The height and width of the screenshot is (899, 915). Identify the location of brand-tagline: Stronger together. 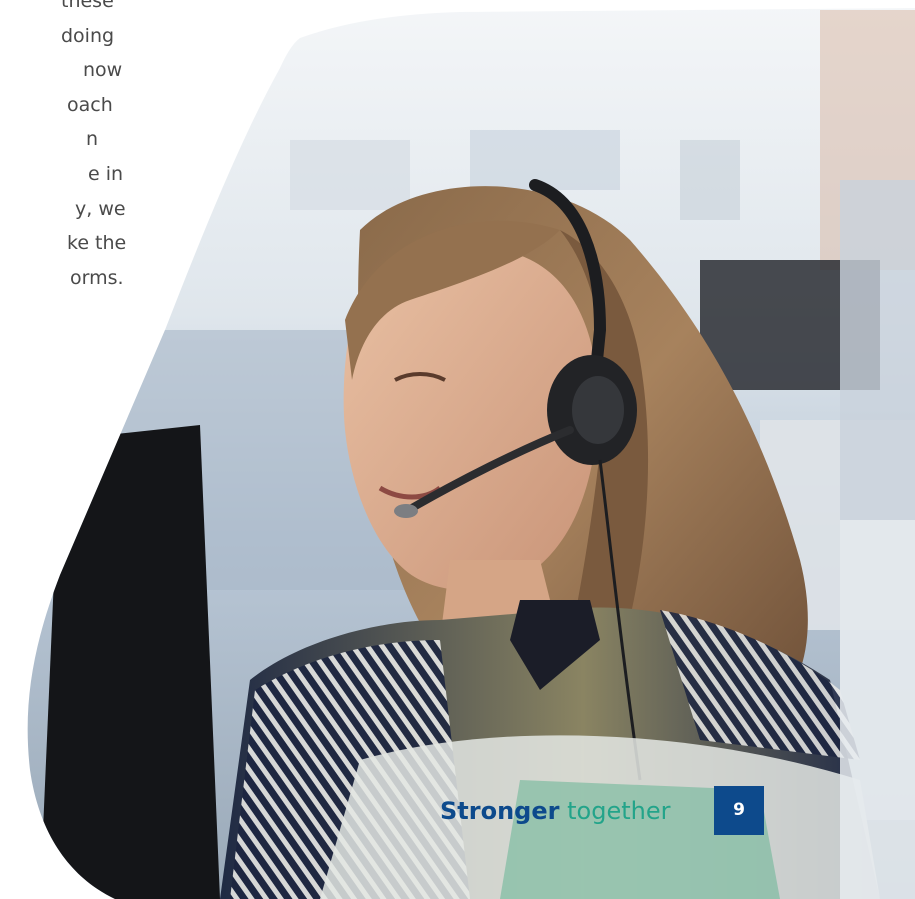
(555, 811).